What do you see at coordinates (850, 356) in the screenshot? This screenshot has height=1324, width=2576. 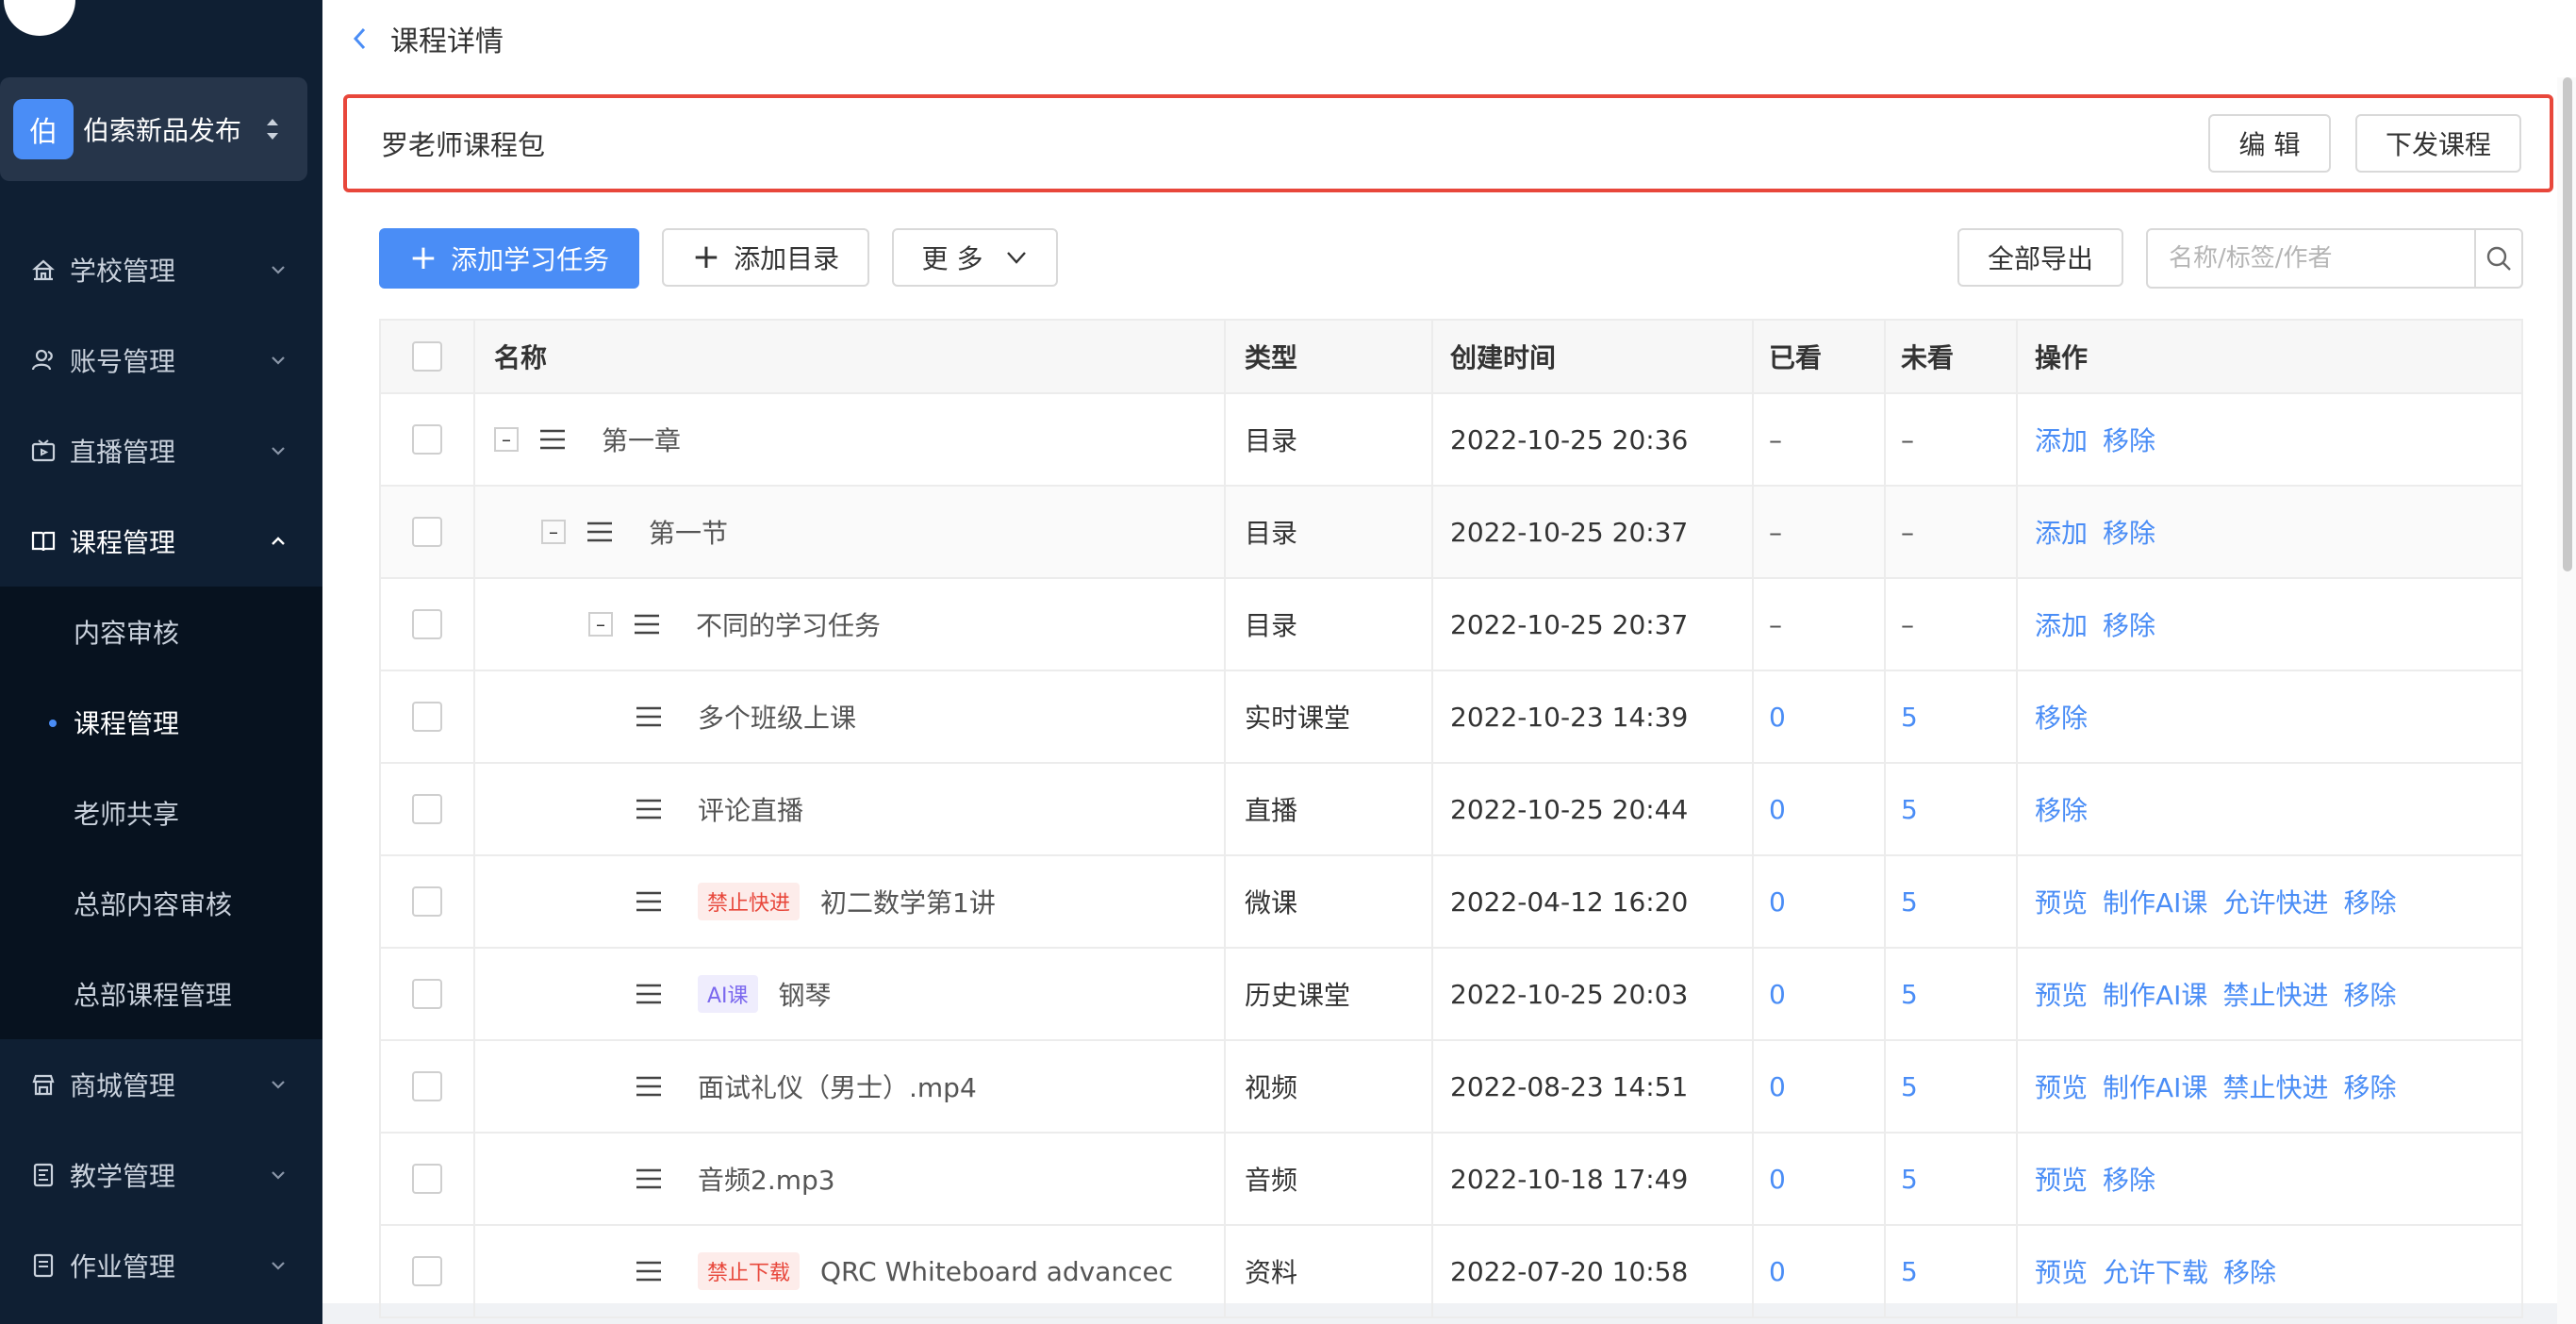 I see `col-name-header: 名称` at bounding box center [850, 356].